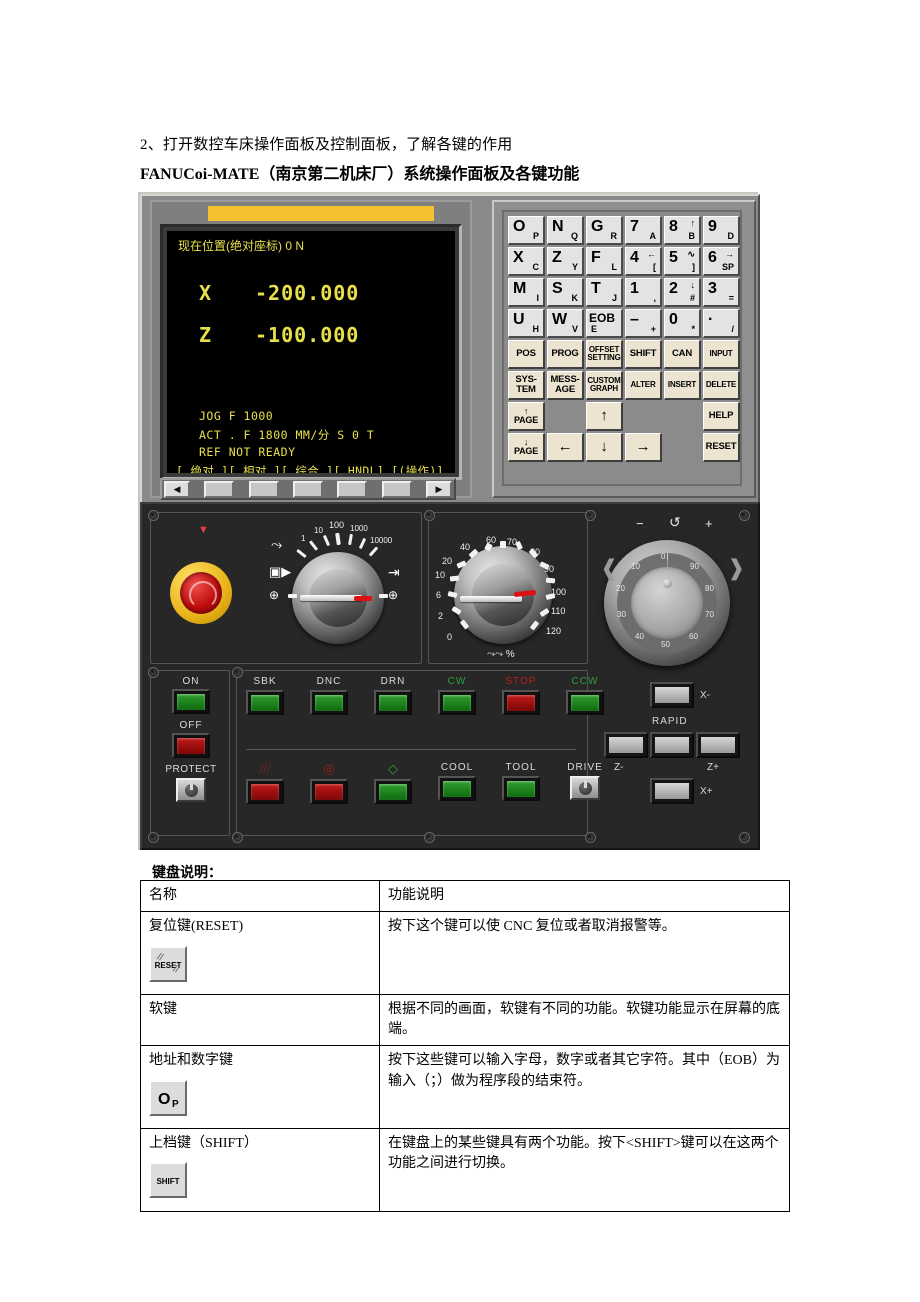  Describe the element at coordinates (393, 791) in the screenshot. I see `cycle-start-button` at that location.